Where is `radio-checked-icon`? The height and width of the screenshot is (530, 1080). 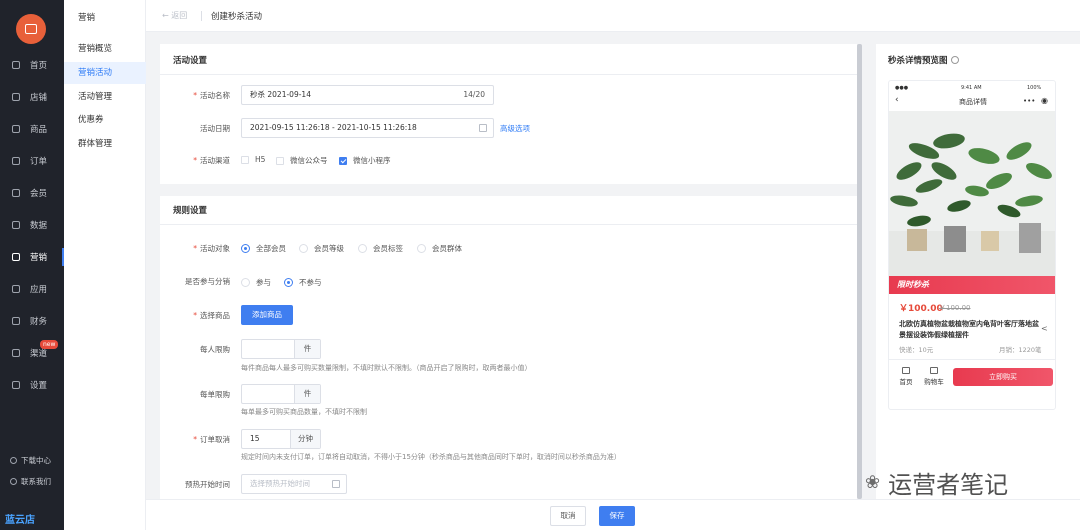 radio-checked-icon is located at coordinates (245, 248).